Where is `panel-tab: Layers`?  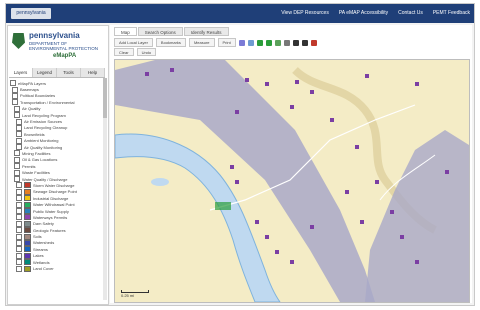 panel-tab: Layers is located at coordinates (21, 72).